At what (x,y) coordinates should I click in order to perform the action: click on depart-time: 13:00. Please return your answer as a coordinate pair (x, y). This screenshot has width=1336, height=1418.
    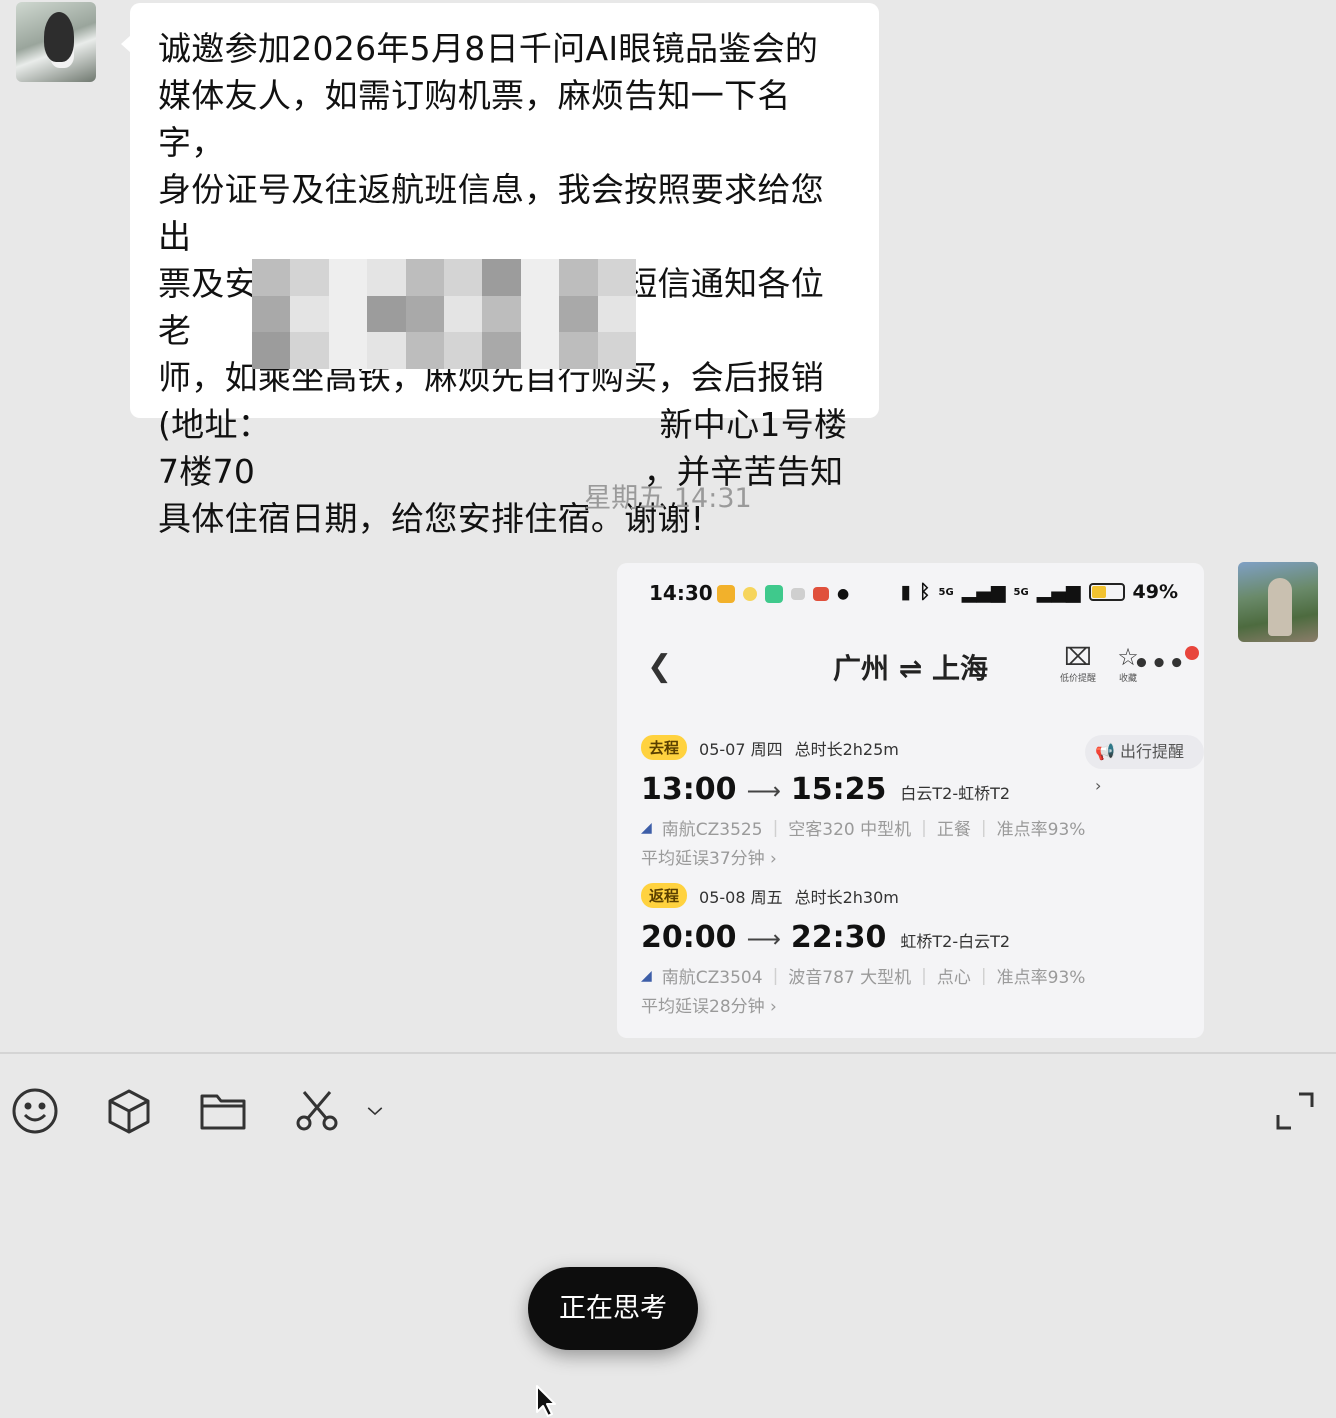
    Looking at the image, I should click on (689, 789).